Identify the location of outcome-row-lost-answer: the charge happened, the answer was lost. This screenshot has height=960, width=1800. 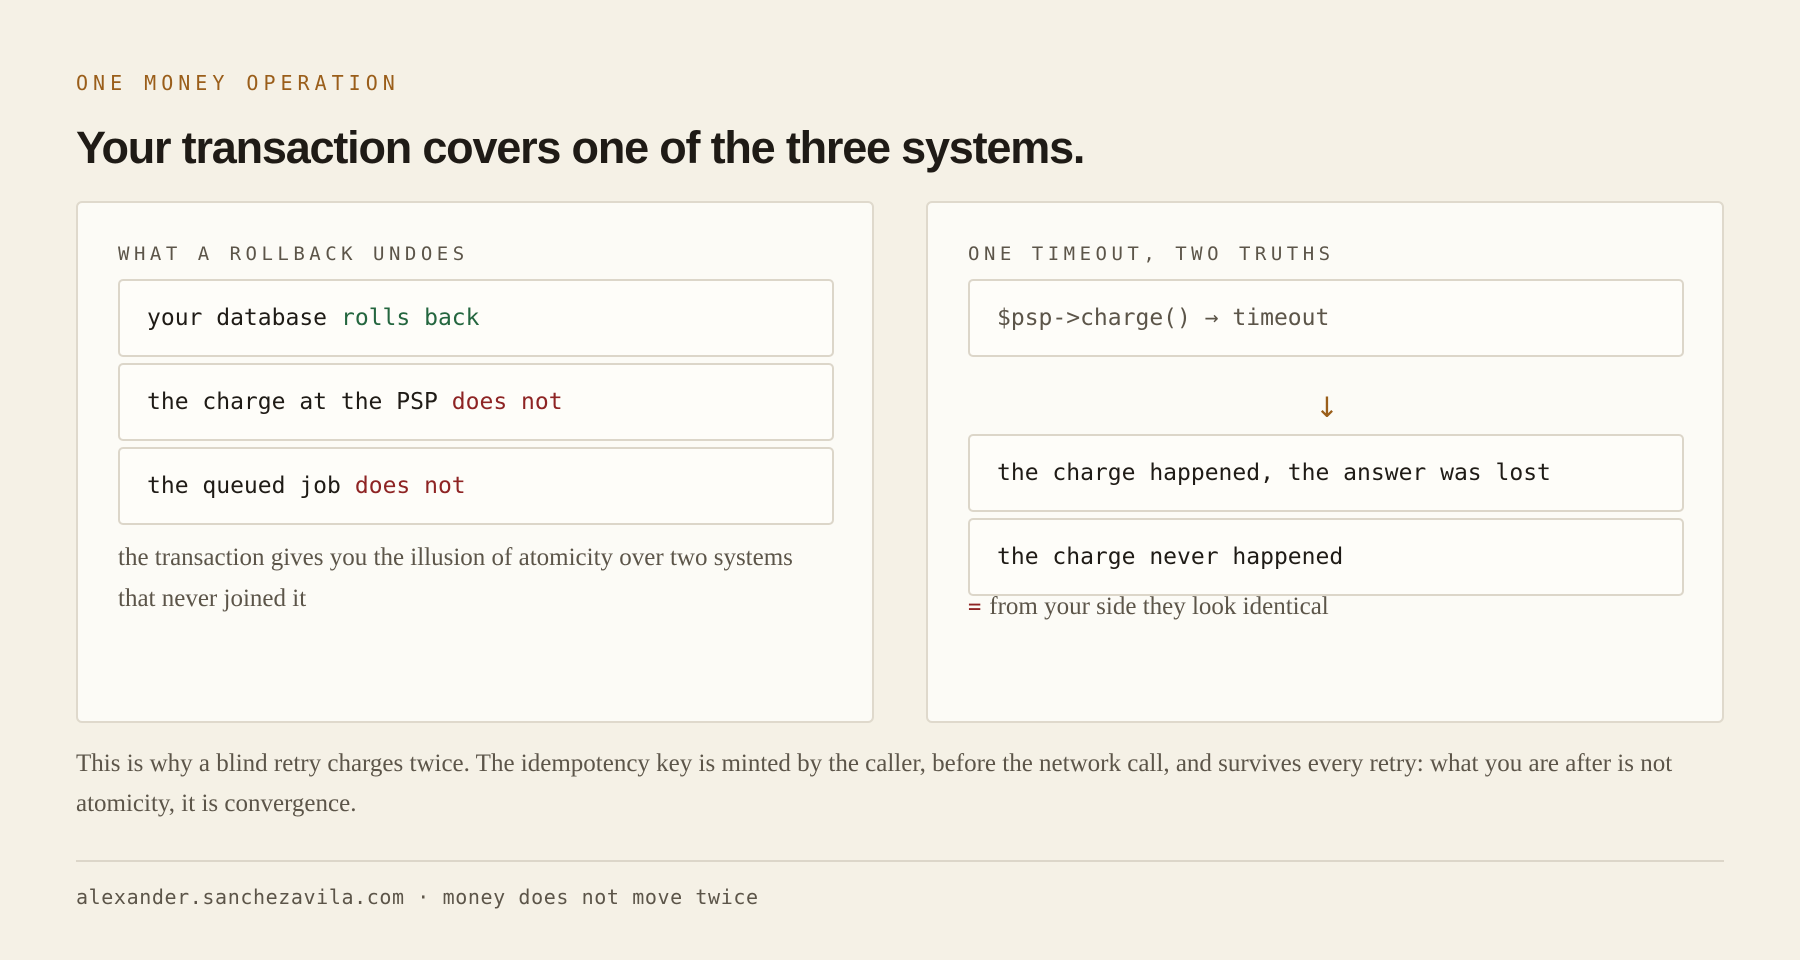
(1326, 473).